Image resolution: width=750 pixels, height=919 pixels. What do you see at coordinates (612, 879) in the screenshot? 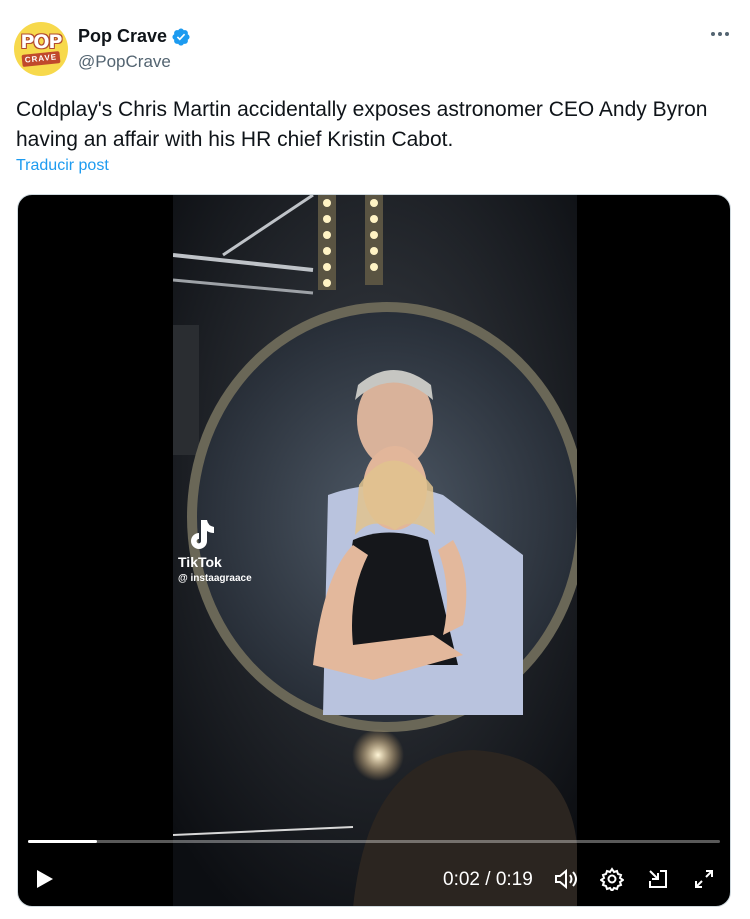
I see `settings-icon` at bounding box center [612, 879].